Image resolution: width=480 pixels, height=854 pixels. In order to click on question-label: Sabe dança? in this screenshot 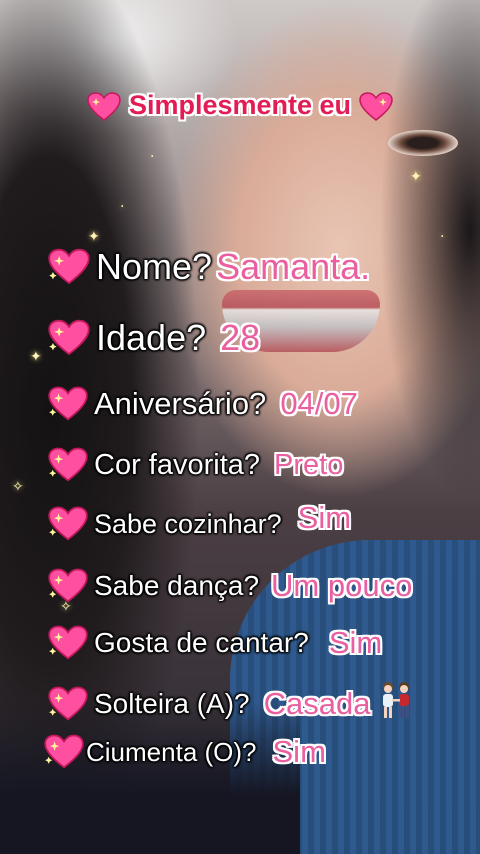, I will do `click(177, 585)`.